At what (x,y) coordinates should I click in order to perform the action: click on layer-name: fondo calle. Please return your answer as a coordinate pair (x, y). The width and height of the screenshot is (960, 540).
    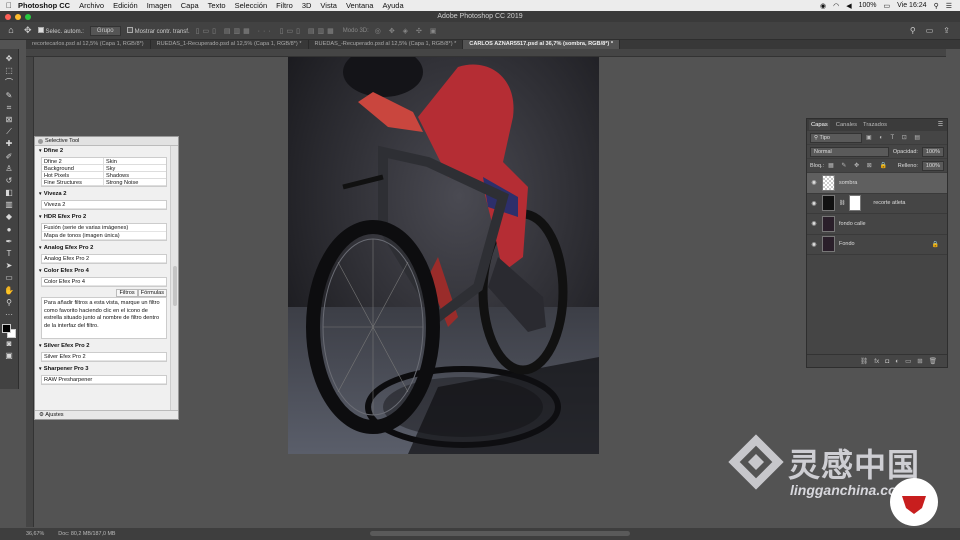
    Looking at the image, I should click on (852, 224).